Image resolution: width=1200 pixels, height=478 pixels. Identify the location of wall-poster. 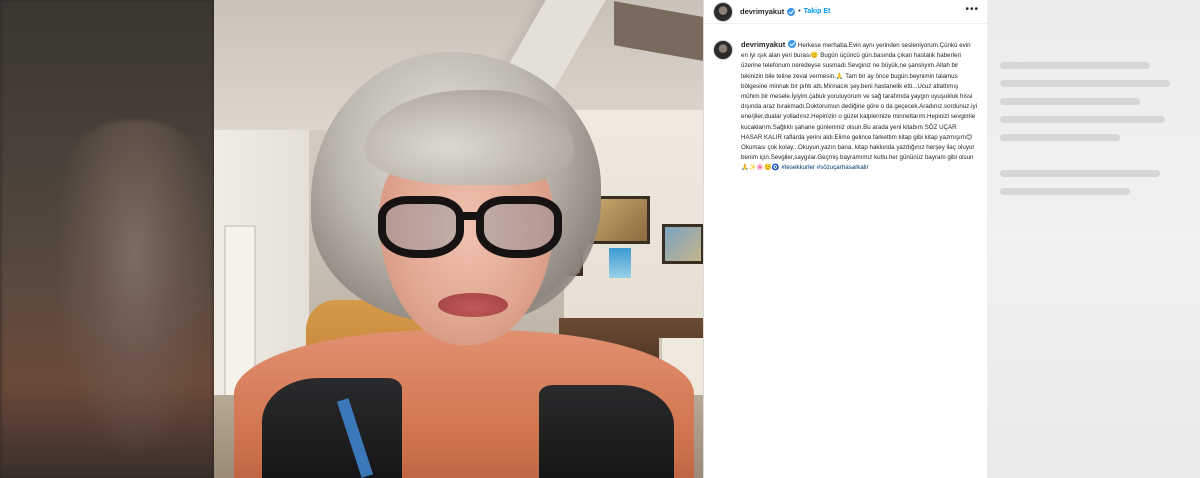
(620, 263).